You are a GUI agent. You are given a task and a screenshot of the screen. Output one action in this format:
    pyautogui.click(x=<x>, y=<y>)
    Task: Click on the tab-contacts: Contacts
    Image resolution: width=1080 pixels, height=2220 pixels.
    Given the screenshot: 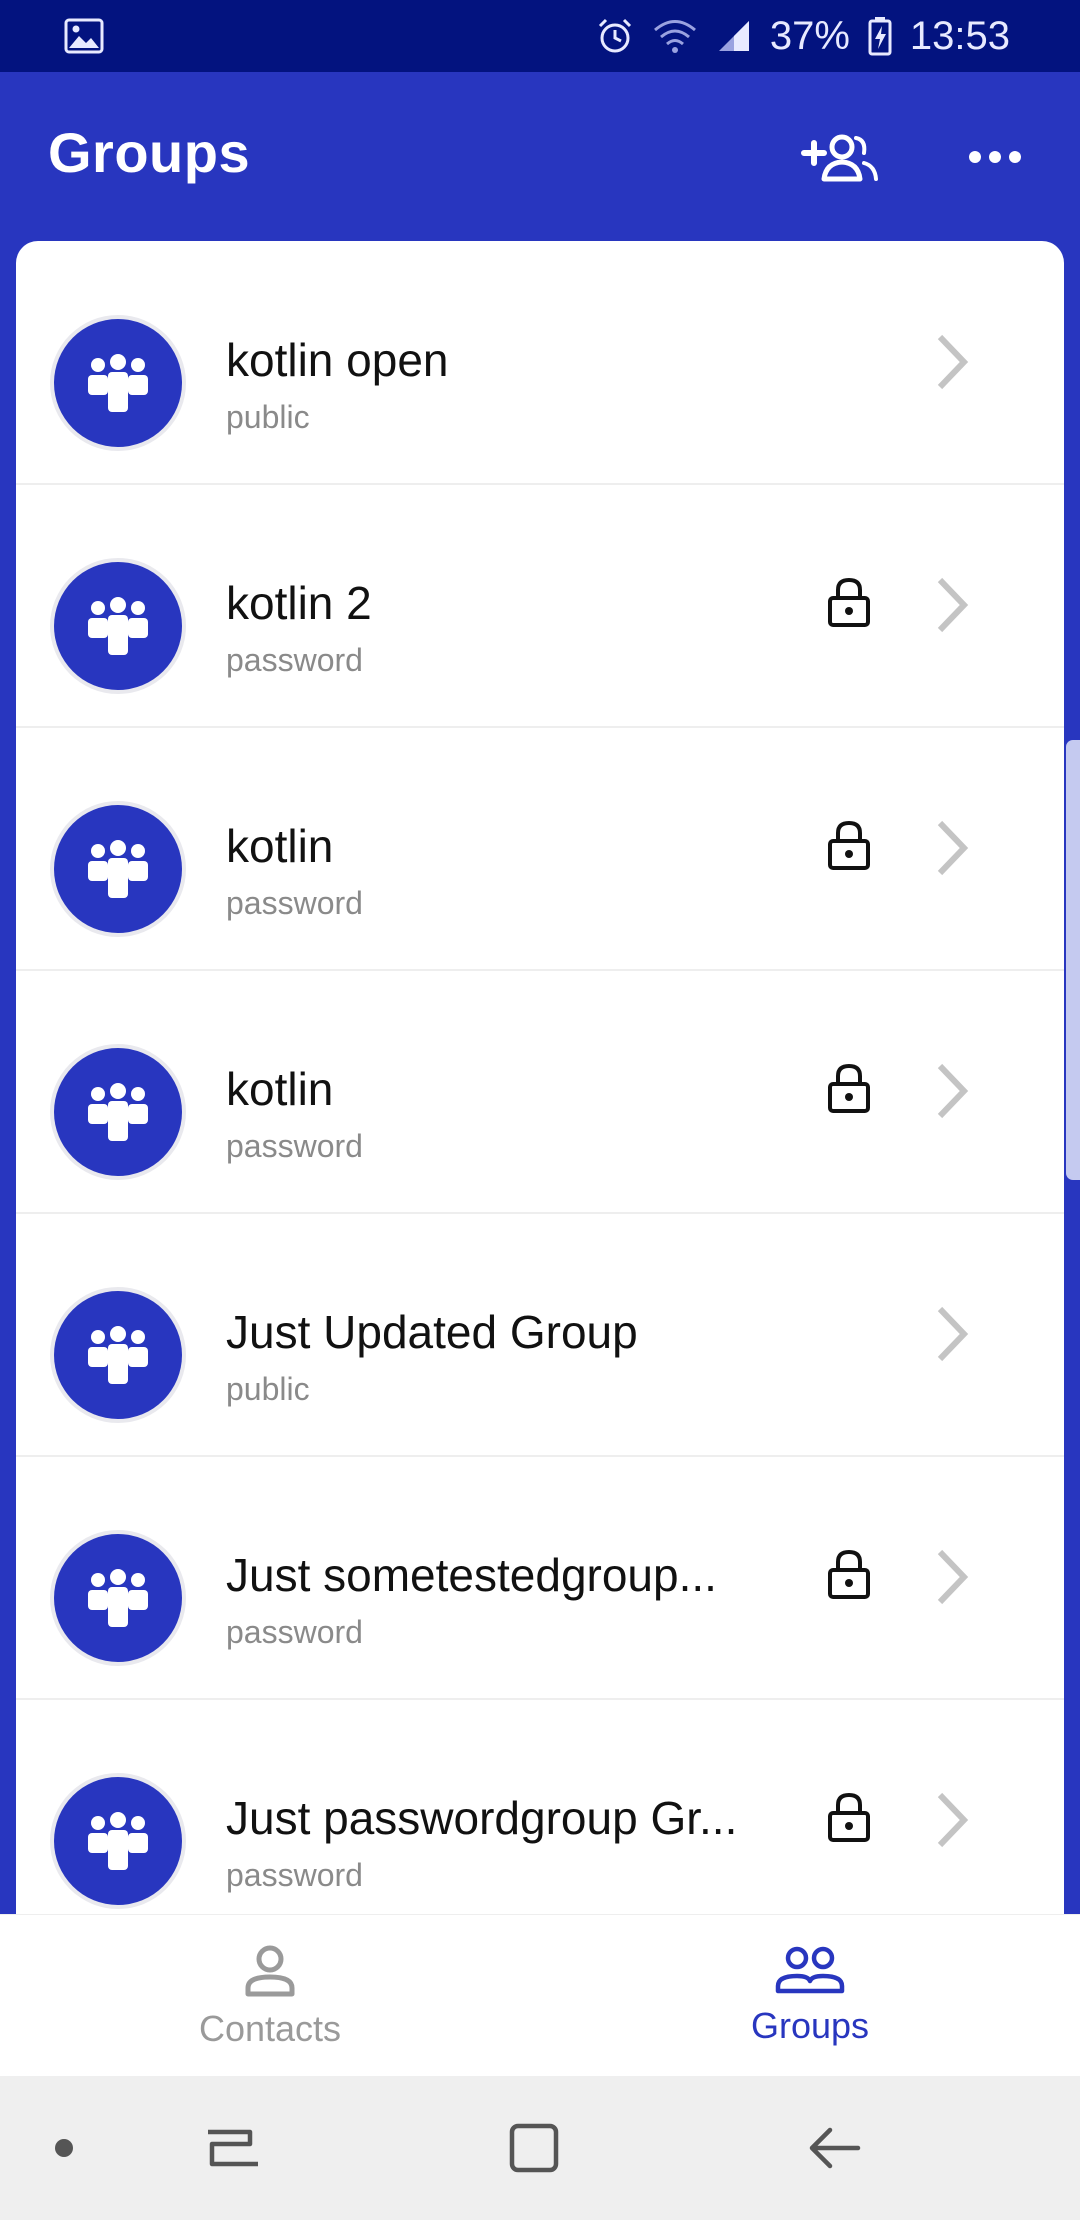 What is the action you would take?
    pyautogui.click(x=270, y=1996)
    